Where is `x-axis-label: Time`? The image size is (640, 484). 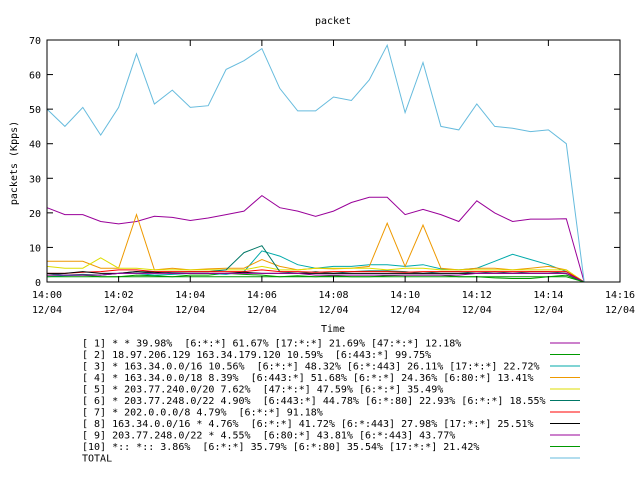
x-axis-label: Time is located at coordinates (333, 329).